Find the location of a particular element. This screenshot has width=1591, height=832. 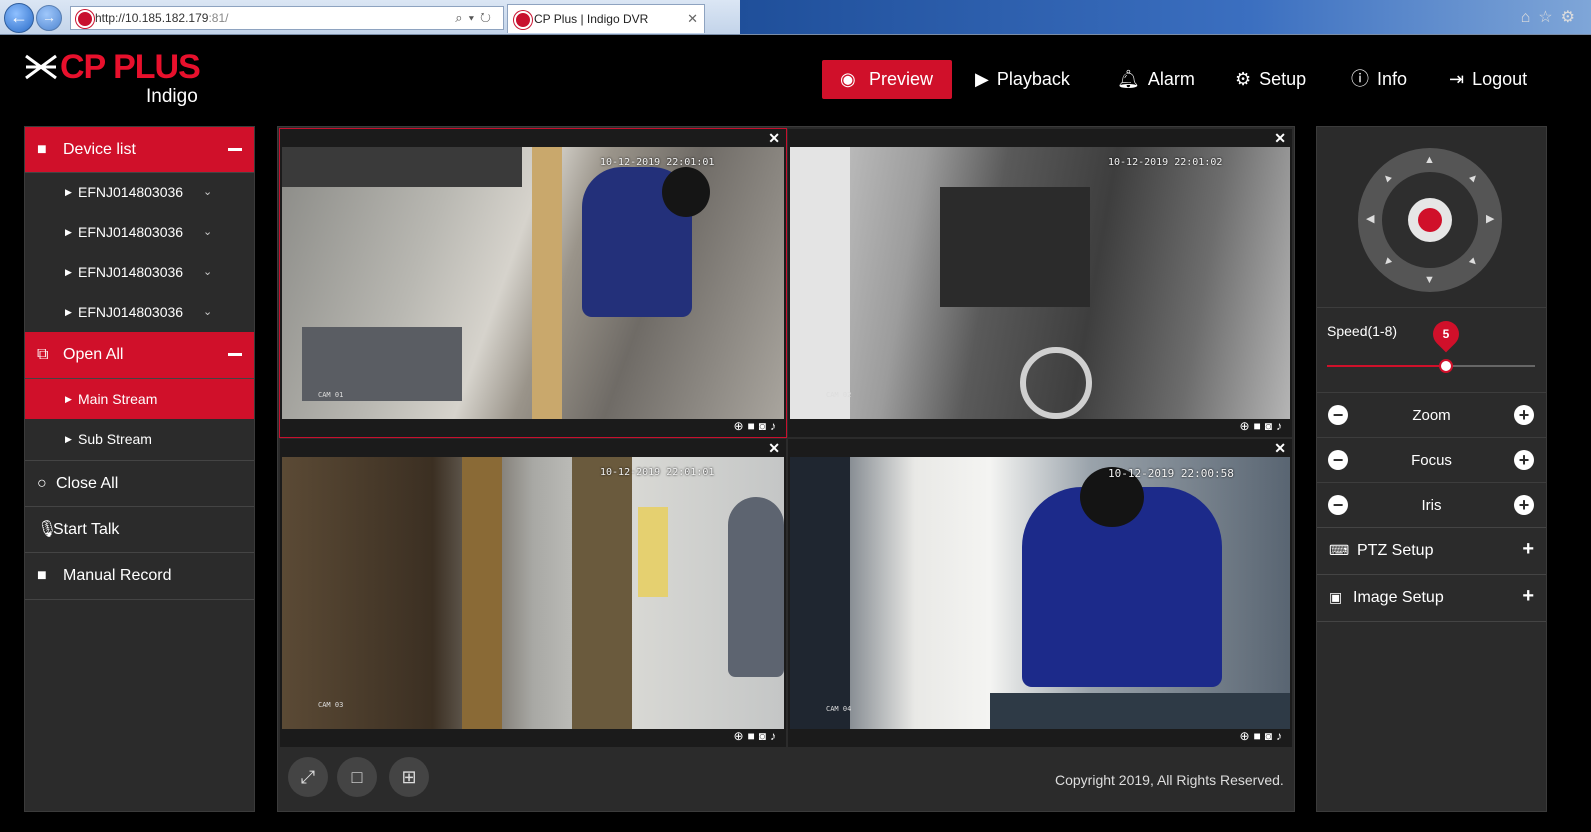

nav-logout: ⇥ Logout is located at coordinates (1488, 79).